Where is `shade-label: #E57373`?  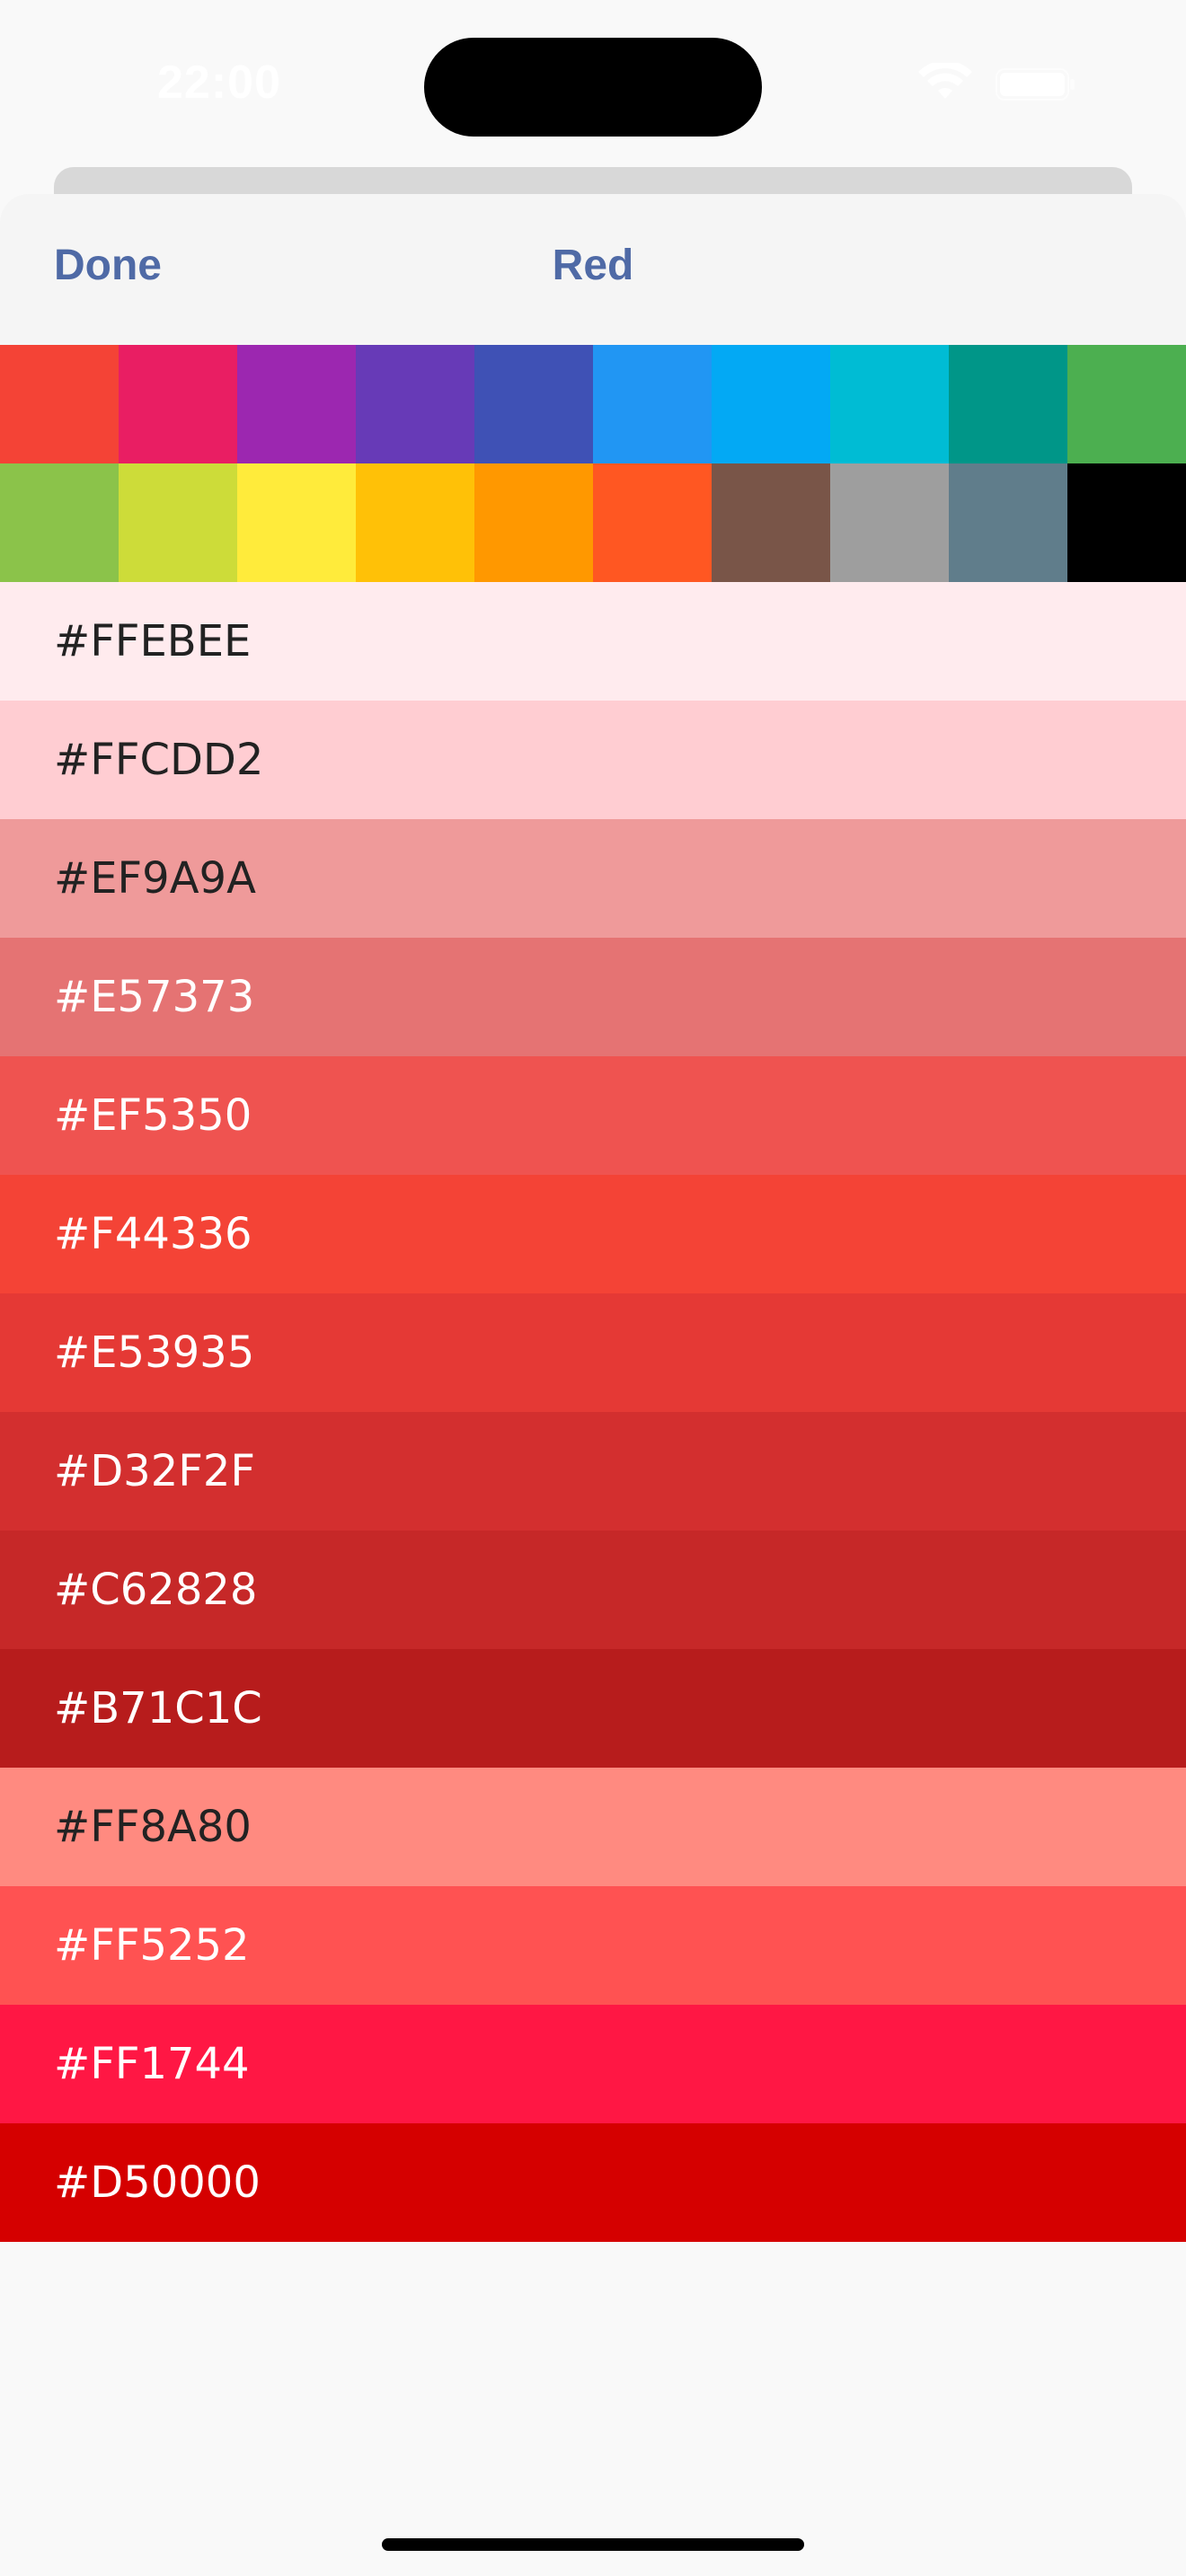
shade-label: #E57373 is located at coordinates (154, 997).